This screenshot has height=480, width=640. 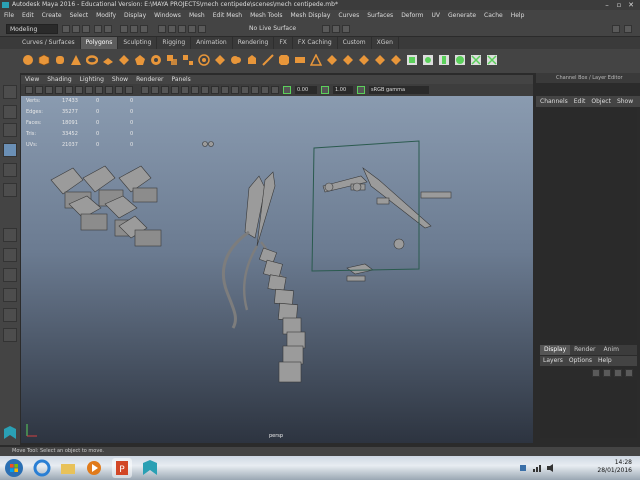 What do you see at coordinates (255, 90) in the screenshot?
I see `xray-icon` at bounding box center [255, 90].